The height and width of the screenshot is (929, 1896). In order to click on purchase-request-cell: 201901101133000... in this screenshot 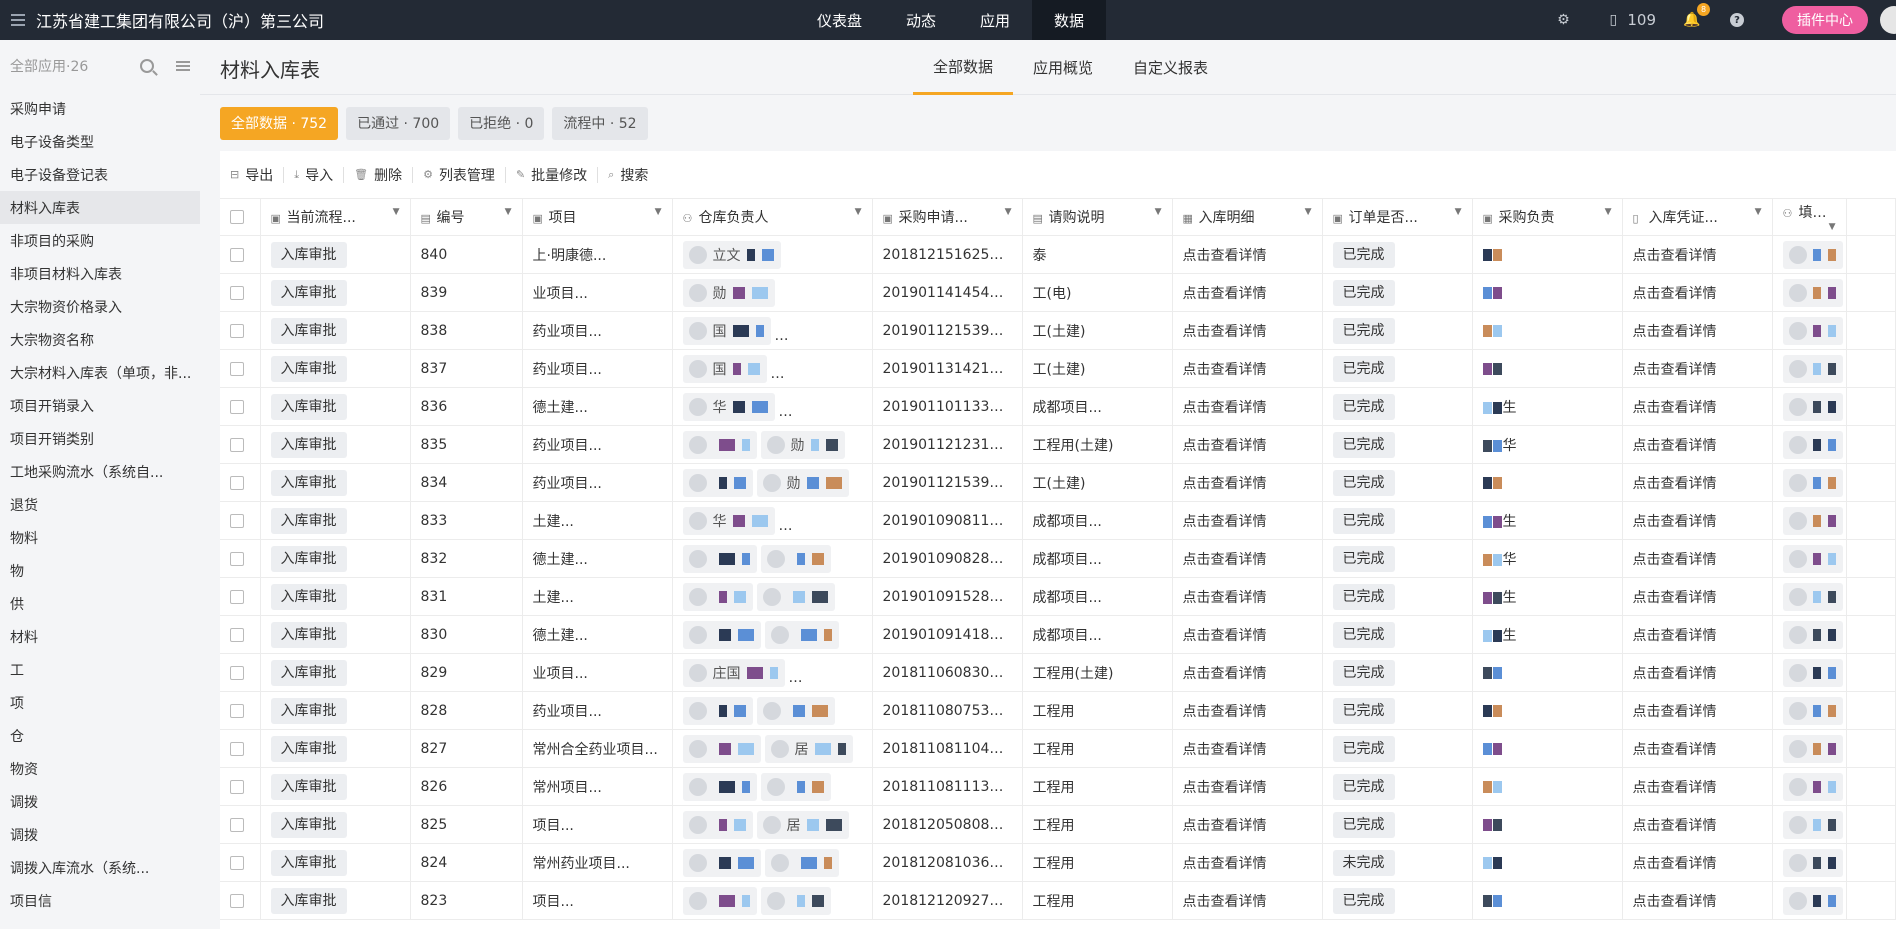, I will do `click(947, 406)`.